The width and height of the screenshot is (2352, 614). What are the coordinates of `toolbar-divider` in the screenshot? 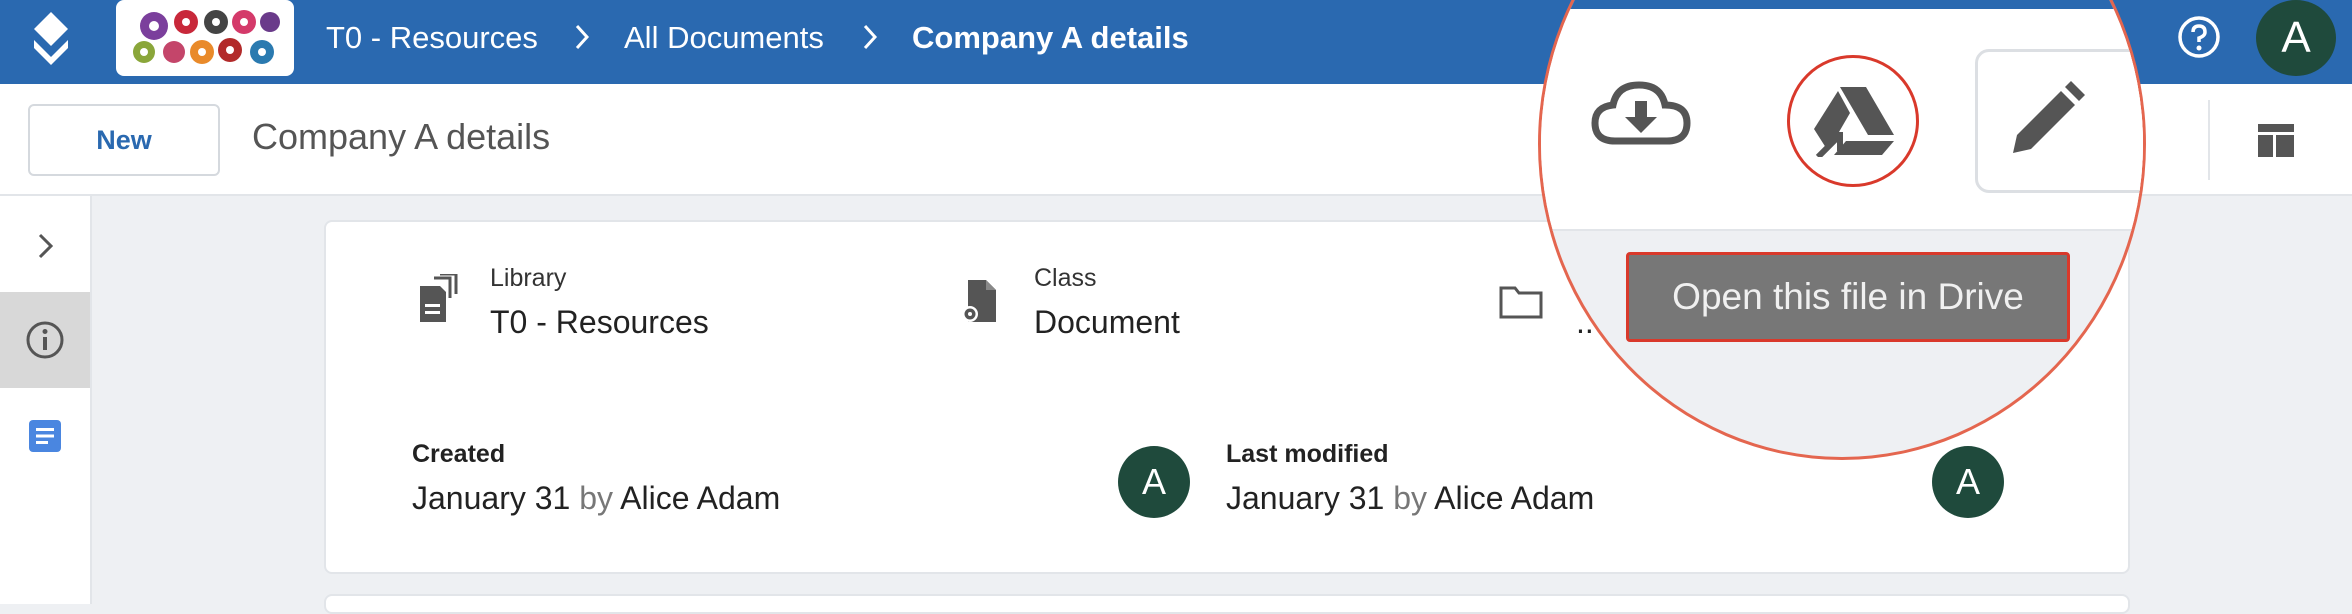 It's located at (2209, 140).